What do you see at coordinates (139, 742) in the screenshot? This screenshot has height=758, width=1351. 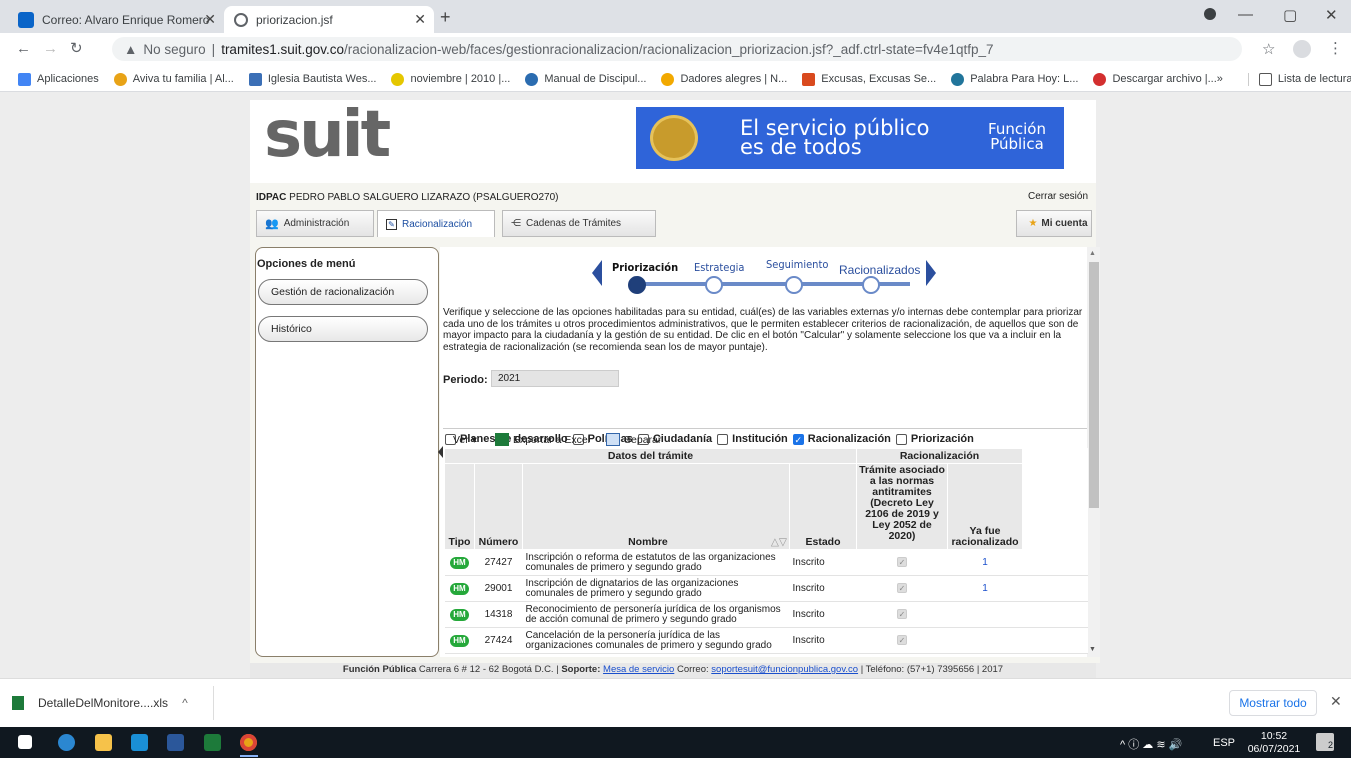 I see `store-icon` at bounding box center [139, 742].